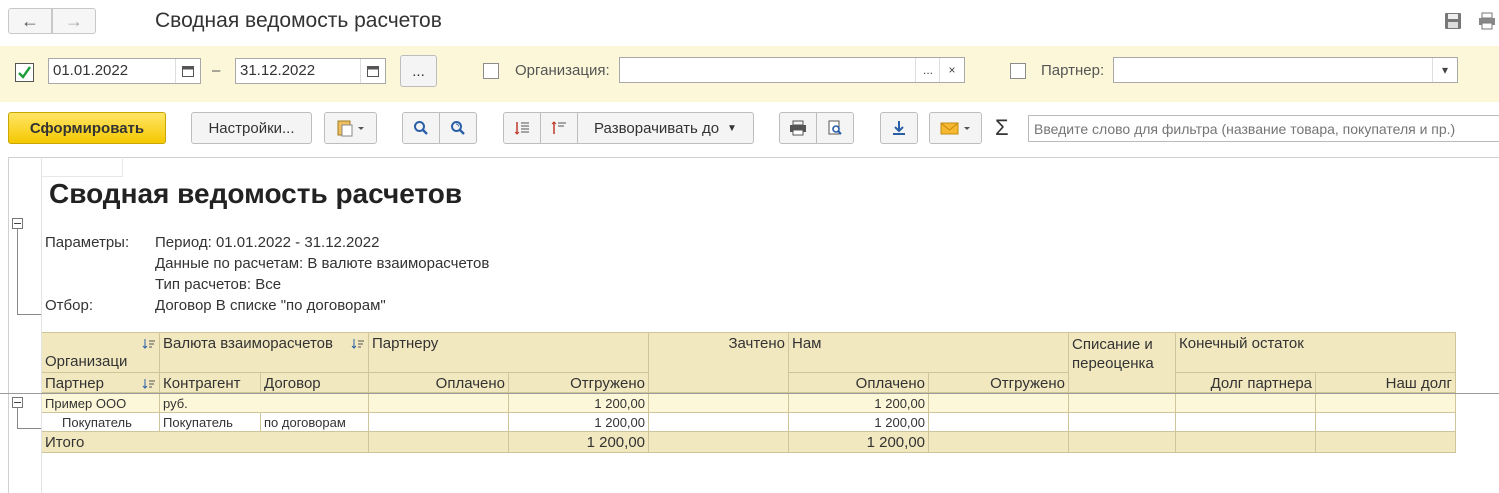 The image size is (1499, 493). I want to click on cell-paid, so click(439, 403).